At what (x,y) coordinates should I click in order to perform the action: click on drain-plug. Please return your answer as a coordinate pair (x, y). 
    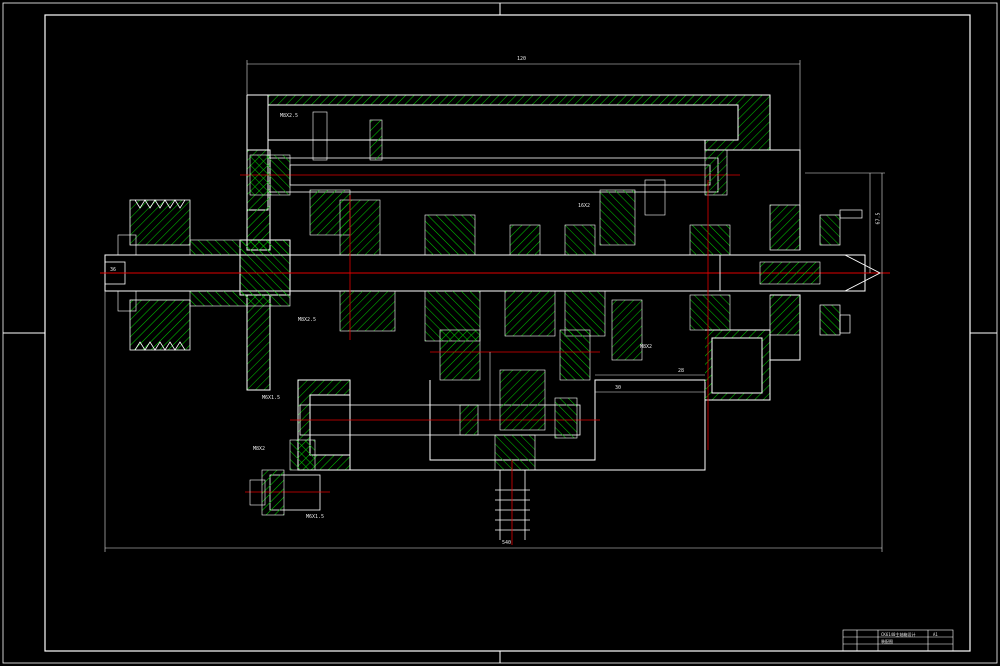
    Looking at the image, I should click on (512, 502).